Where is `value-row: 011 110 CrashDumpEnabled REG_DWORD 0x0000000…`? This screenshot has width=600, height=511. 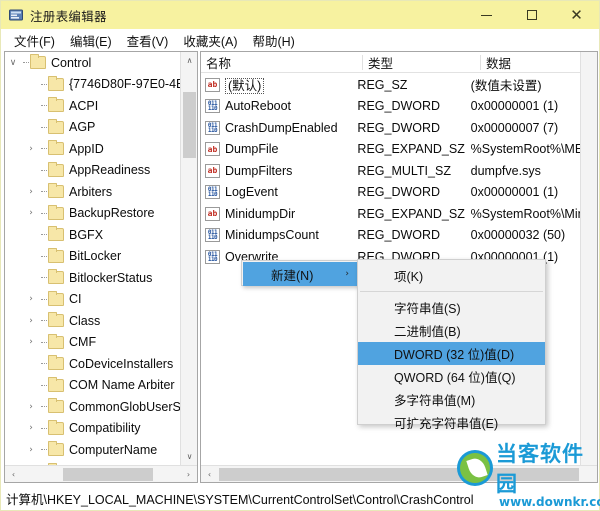
value-row: 011 110 CrashDumpEnabled REG_DWORD 0x0000000… is located at coordinates (391, 128).